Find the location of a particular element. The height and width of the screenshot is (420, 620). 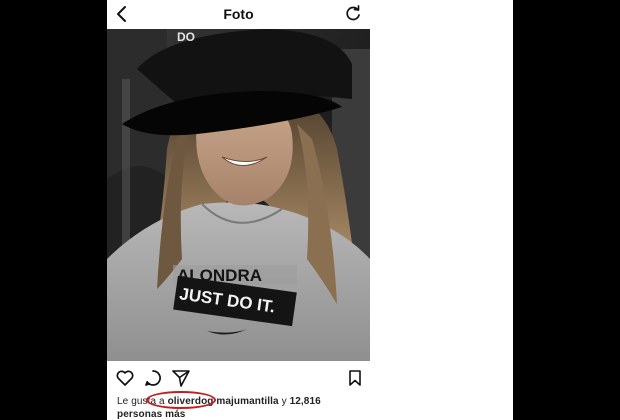

likes-connector: y is located at coordinates (284, 401).